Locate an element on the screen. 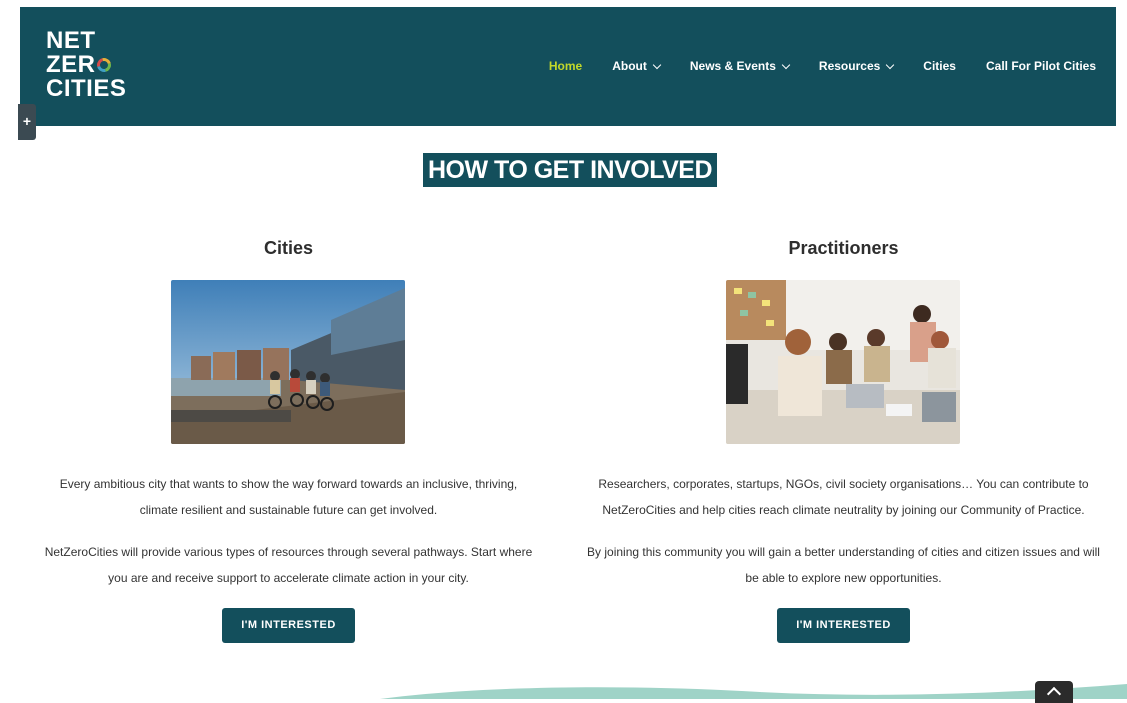 This screenshot has height=703, width=1127. decorative-wave is located at coordinates (753, 691).